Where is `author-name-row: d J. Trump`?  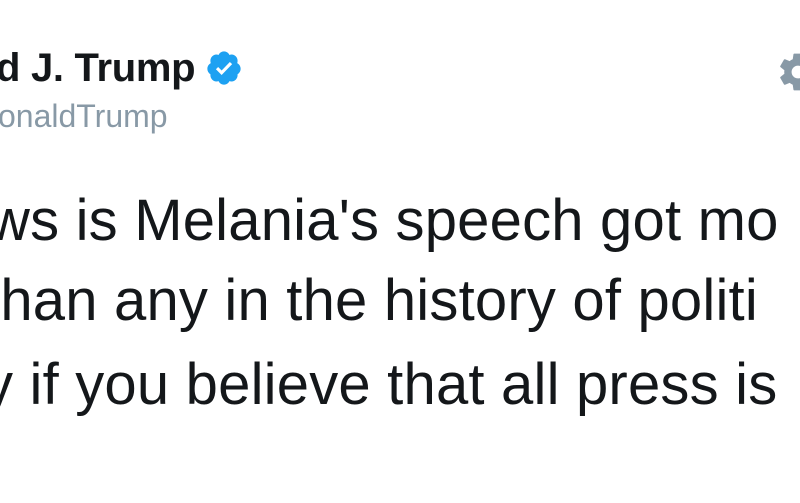 author-name-row: d J. Trump is located at coordinates (121, 68).